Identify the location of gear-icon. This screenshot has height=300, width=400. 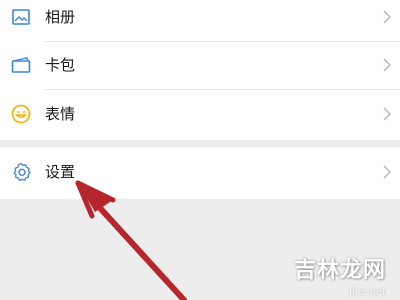
(21, 172).